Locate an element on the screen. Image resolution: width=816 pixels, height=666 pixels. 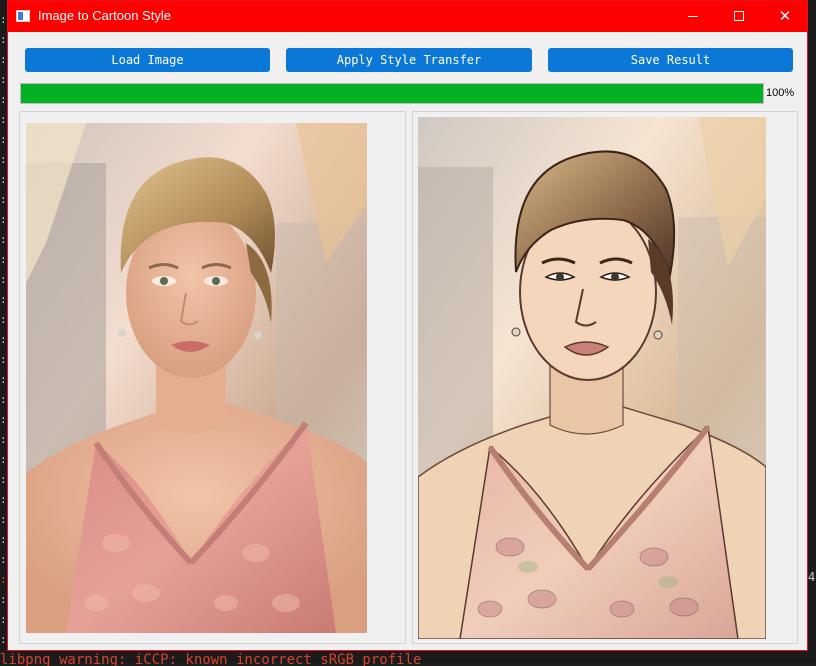
minimize-icon is located at coordinates (693, 16).